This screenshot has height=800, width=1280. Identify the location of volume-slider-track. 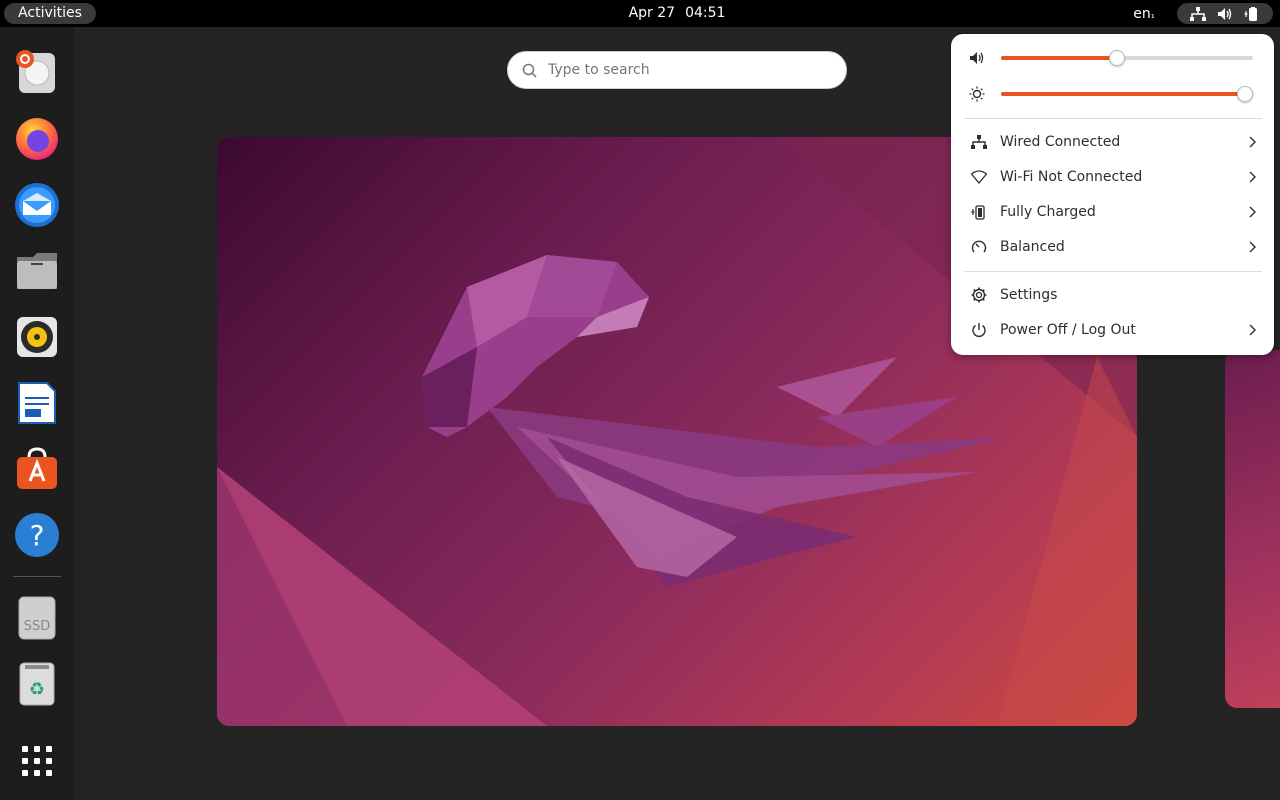
(1127, 58).